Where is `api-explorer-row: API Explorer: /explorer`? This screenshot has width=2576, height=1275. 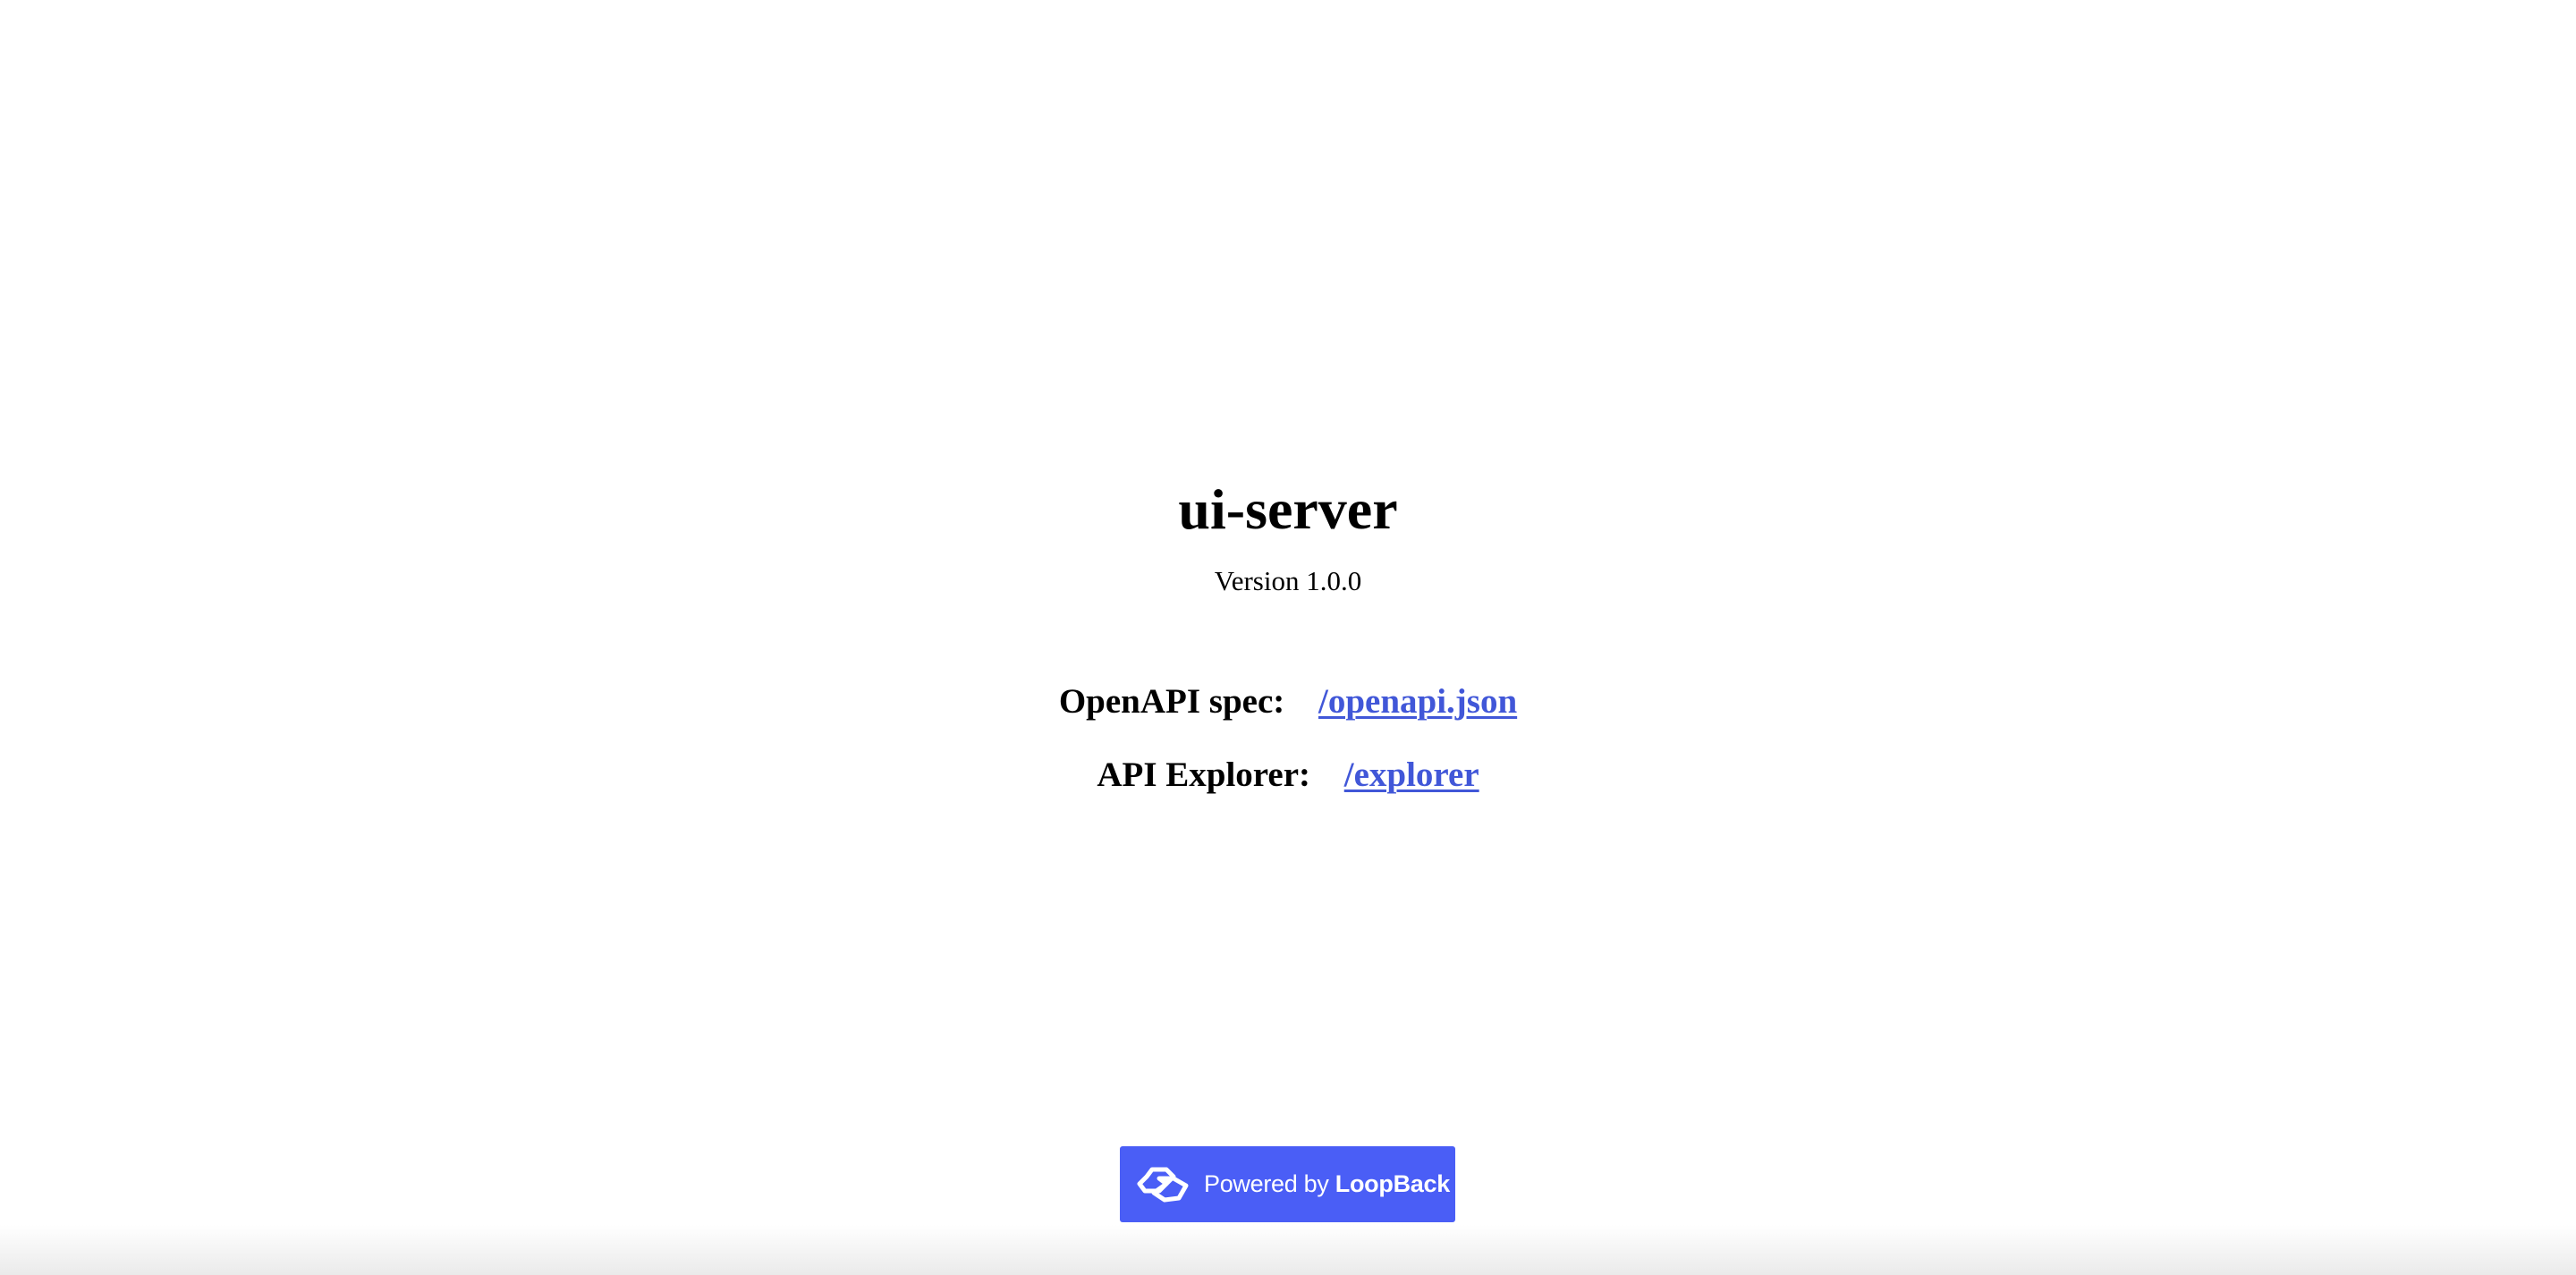
api-explorer-row: API Explorer: /explorer is located at coordinates (1288, 775).